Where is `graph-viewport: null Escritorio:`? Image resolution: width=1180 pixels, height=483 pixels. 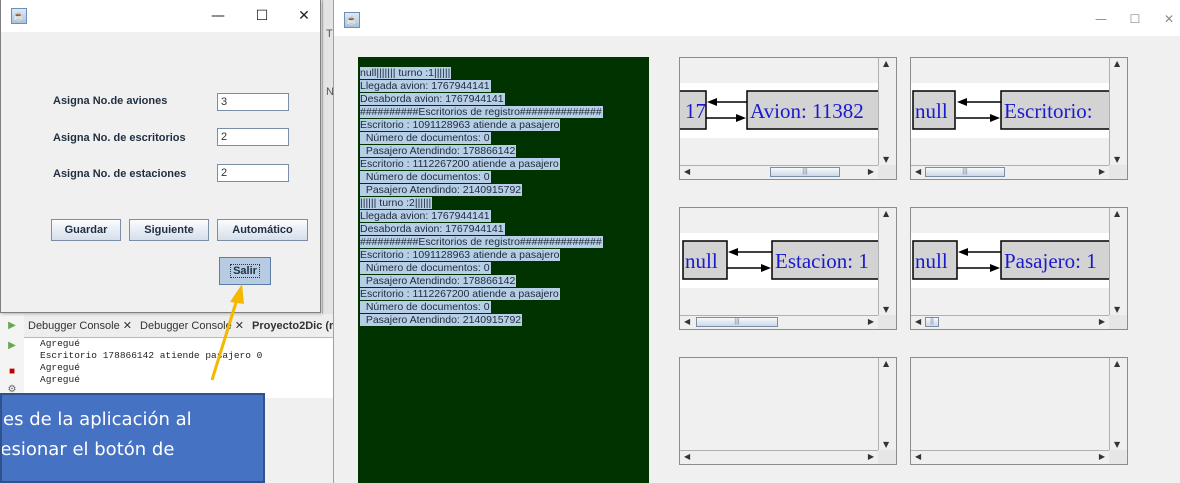
graph-viewport: null Escritorio: is located at coordinates (1010, 111).